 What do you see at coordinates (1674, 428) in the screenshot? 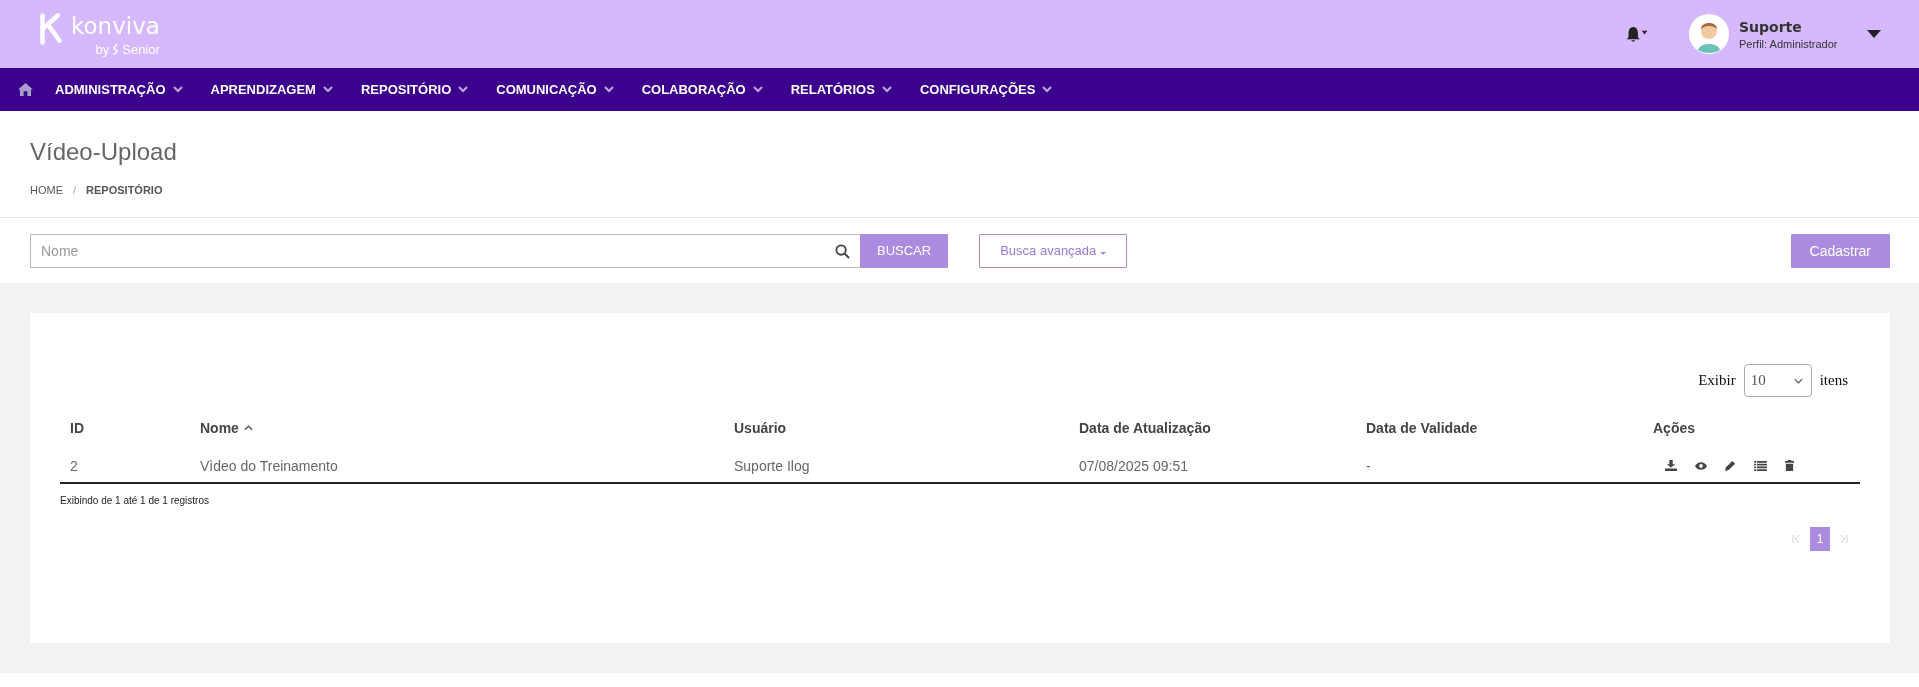
I see `column-header: Ações` at bounding box center [1674, 428].